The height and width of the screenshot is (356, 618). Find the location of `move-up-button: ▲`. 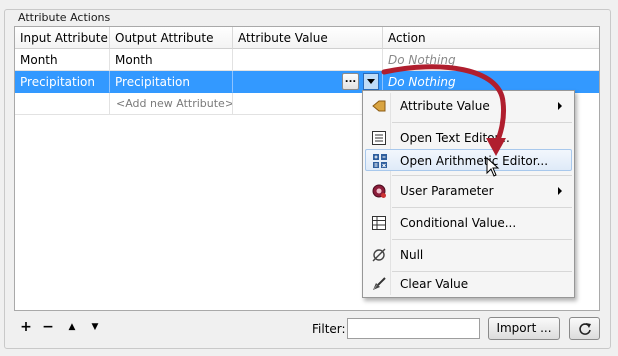

move-up-button: ▲ is located at coordinates (72, 327).